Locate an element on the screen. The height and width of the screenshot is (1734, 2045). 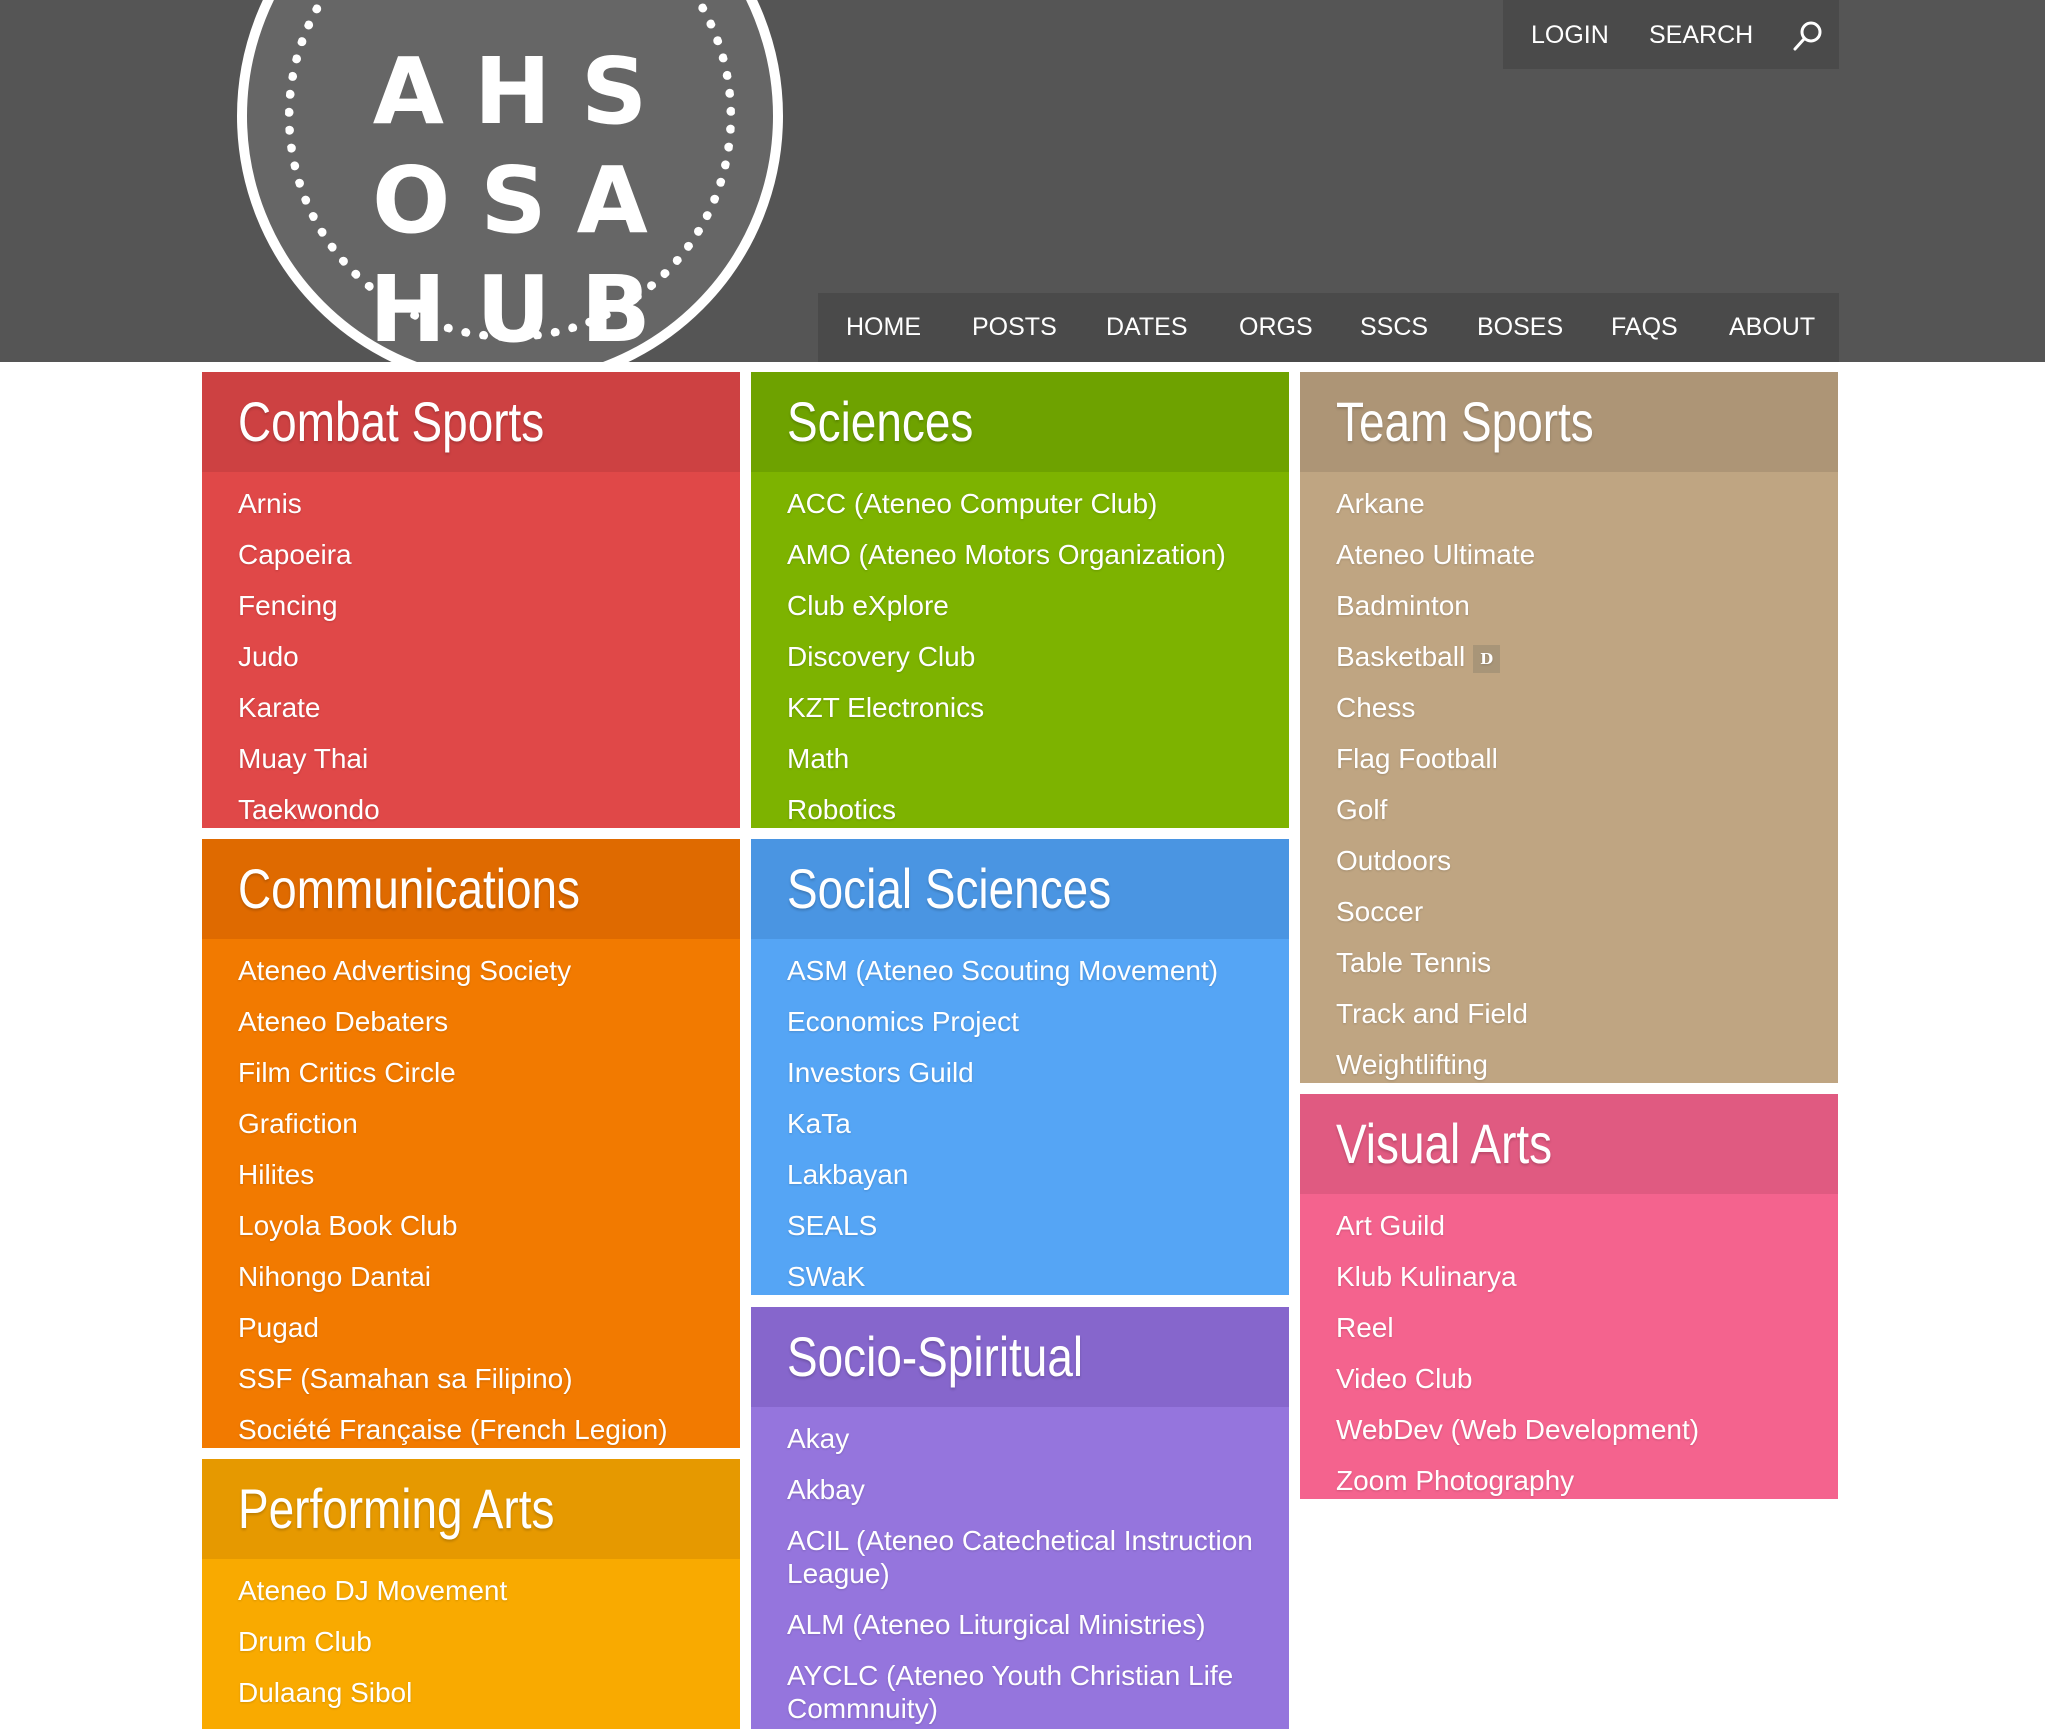
category-title: Social Sciences is located at coordinates (949, 888).